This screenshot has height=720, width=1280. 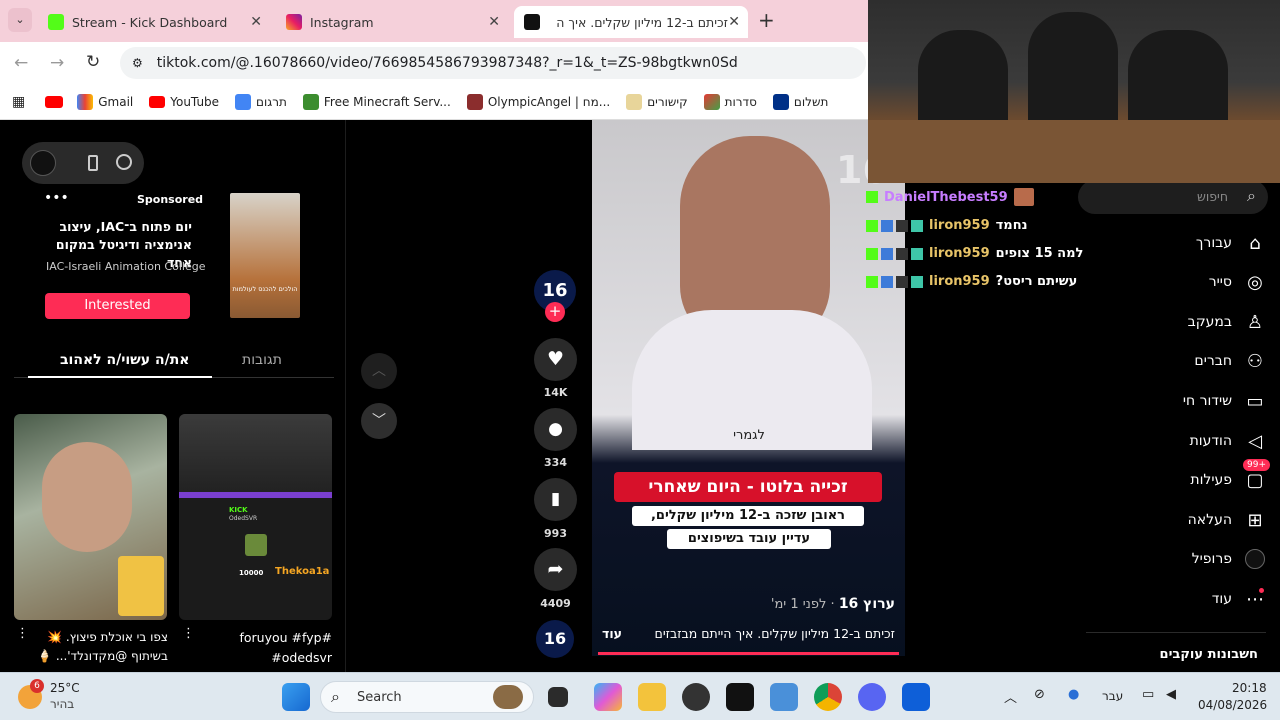 What do you see at coordinates (749, 435) in the screenshot?
I see `video-subtitle: לגמרי` at bounding box center [749, 435].